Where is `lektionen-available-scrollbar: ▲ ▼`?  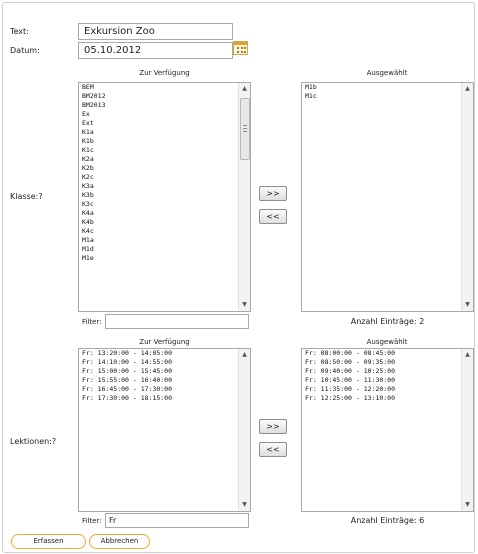 lektionen-available-scrollbar: ▲ ▼ is located at coordinates (244, 430).